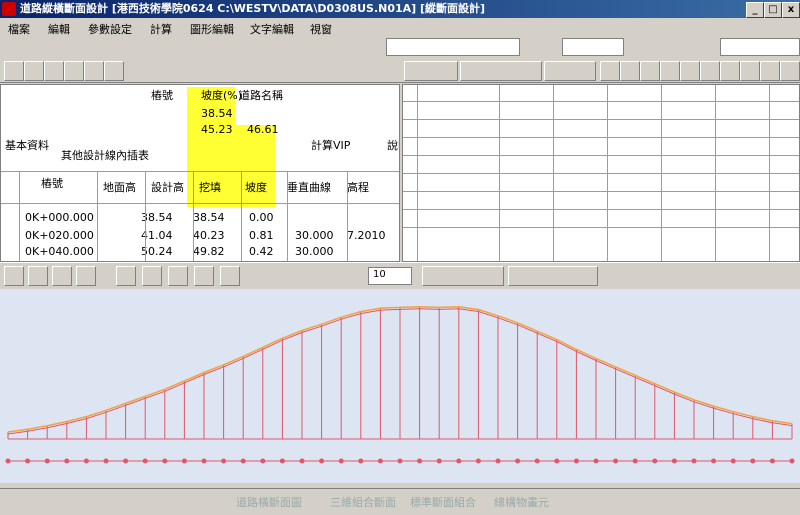  I want to click on tool-button-b, so click(501, 71).